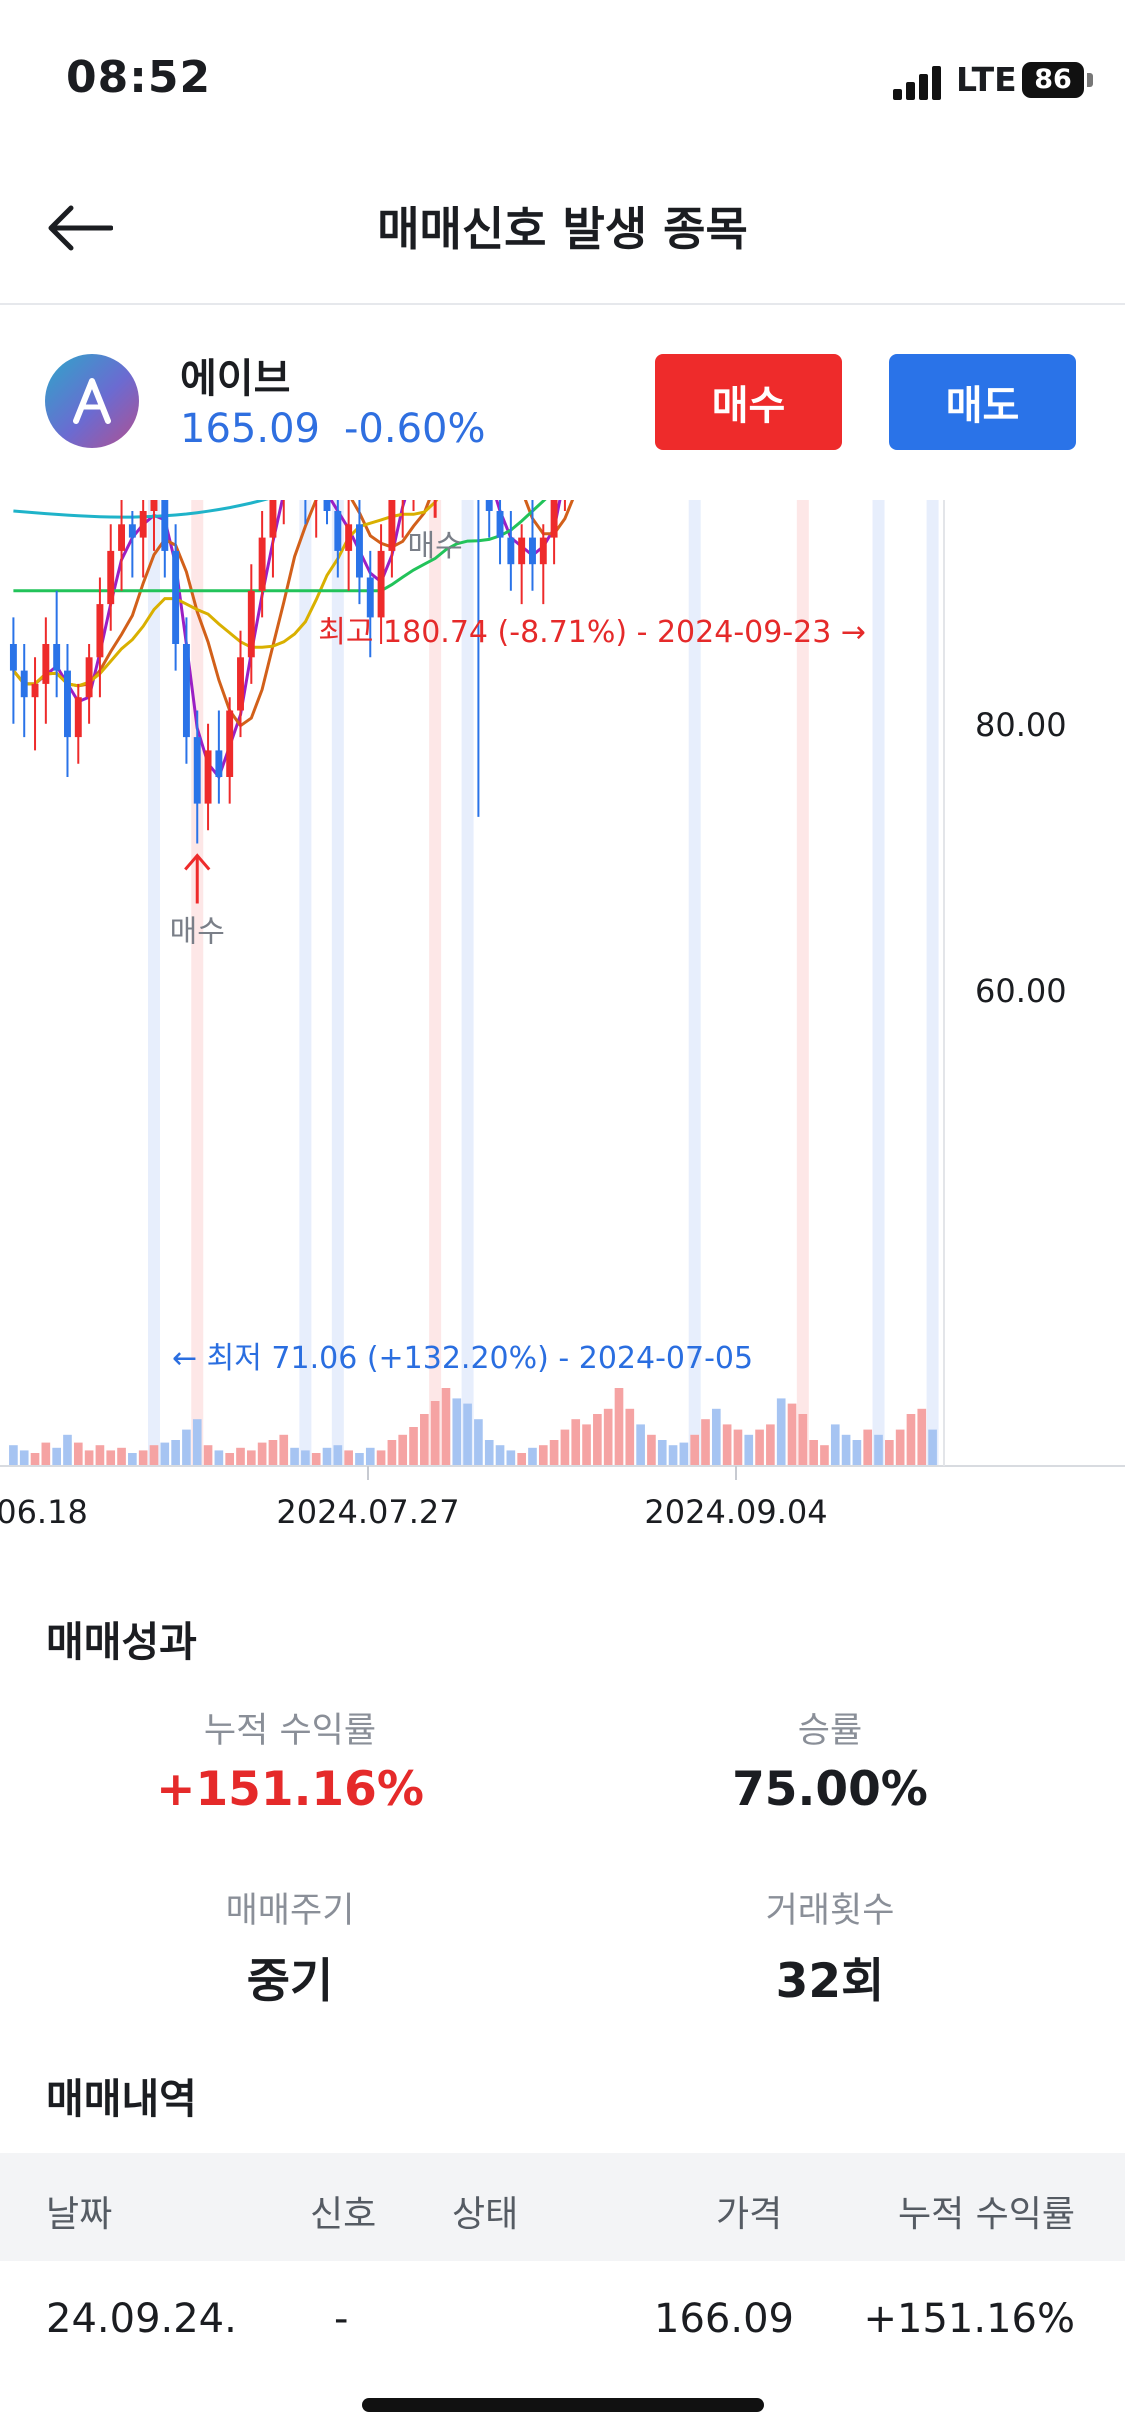 This screenshot has width=1125, height=2436. What do you see at coordinates (830, 1731) in the screenshot?
I see `win-rate-label: 승률` at bounding box center [830, 1731].